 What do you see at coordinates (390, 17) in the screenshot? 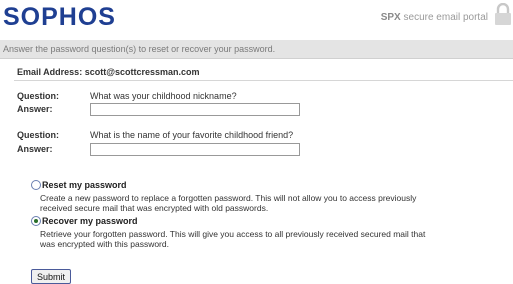
I see `portal-prefix: SPX` at bounding box center [390, 17].